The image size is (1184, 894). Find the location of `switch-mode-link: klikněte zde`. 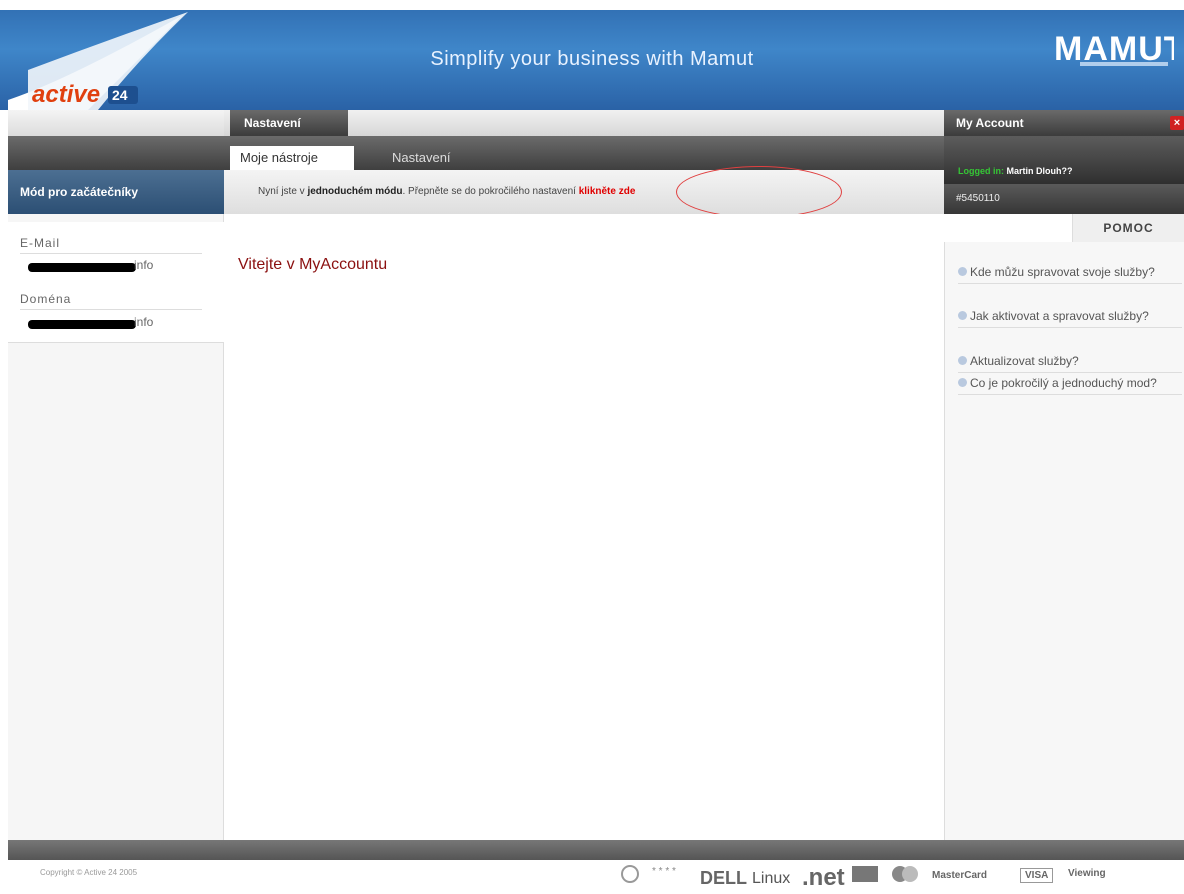

switch-mode-link: klikněte zde is located at coordinates (607, 191).